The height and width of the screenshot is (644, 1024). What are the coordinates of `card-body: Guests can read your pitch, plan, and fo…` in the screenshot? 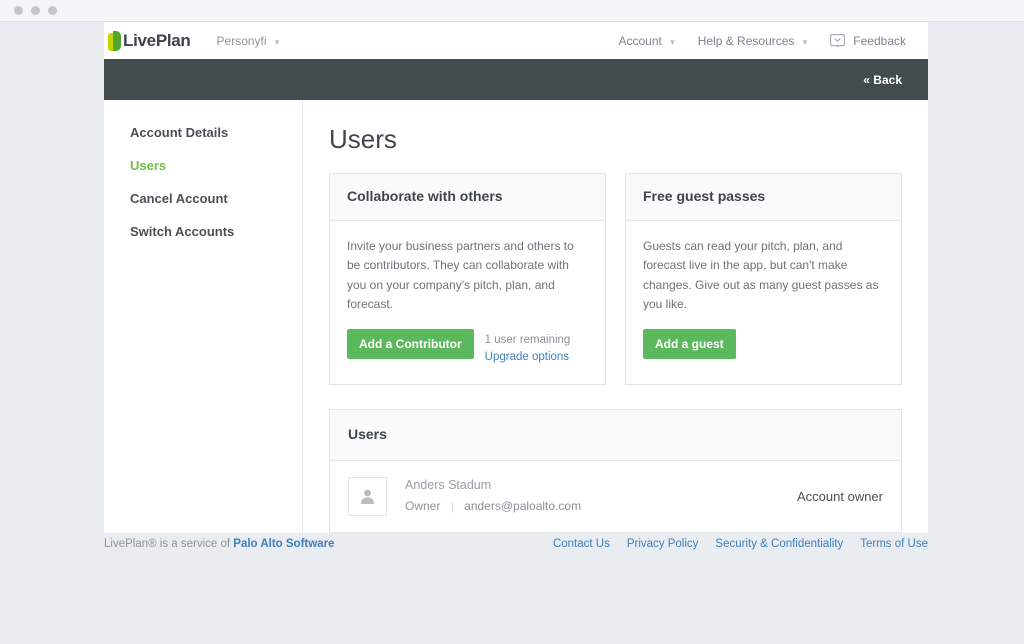 It's located at (763, 299).